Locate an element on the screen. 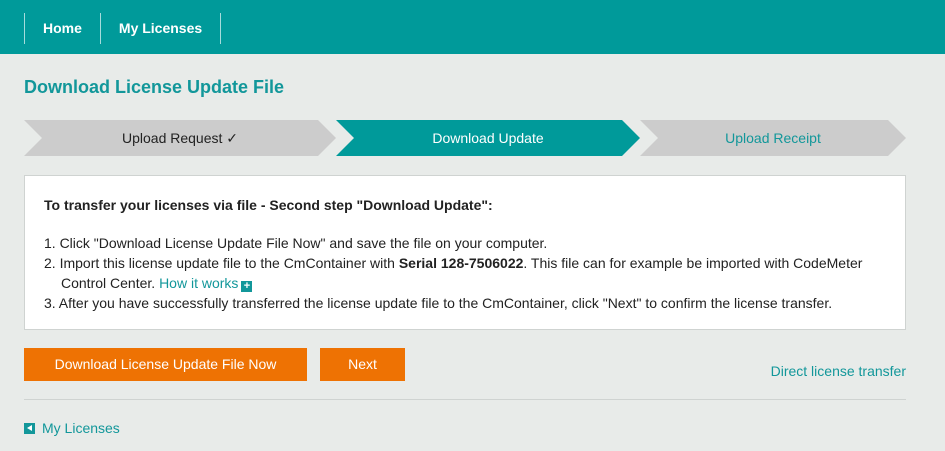 Image resolution: width=945 pixels, height=451 pixels. divider is located at coordinates (465, 399).